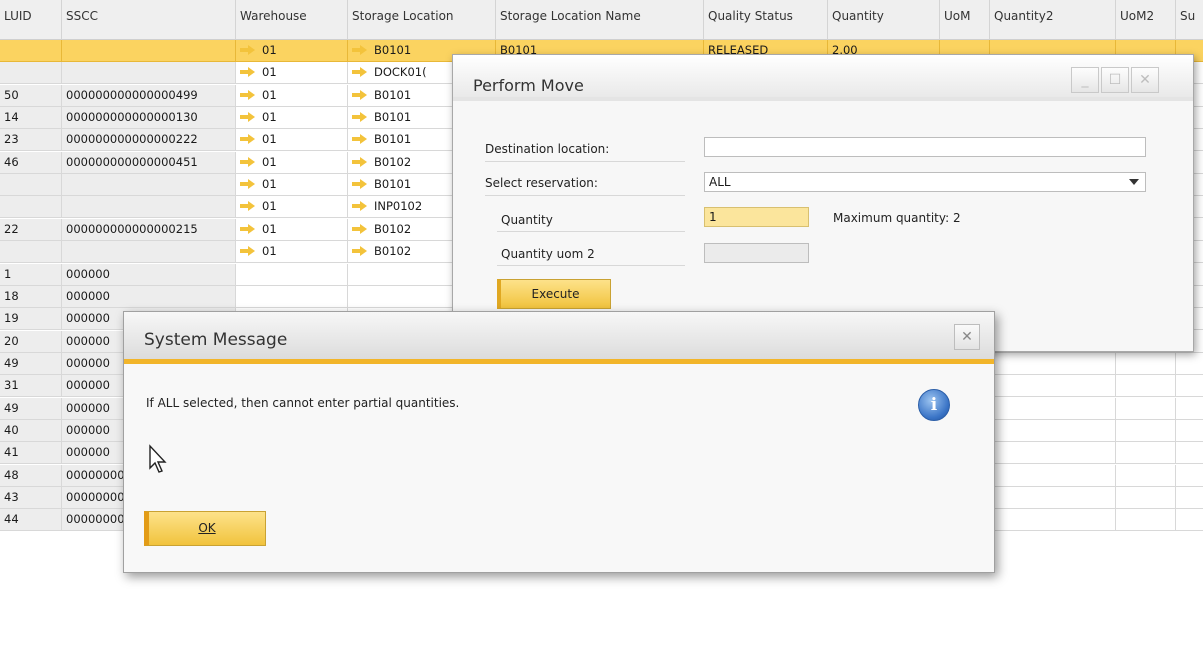 Image resolution: width=1203 pixels, height=662 pixels. What do you see at coordinates (31, 386) in the screenshot?
I see `cell-luid: 31` at bounding box center [31, 386].